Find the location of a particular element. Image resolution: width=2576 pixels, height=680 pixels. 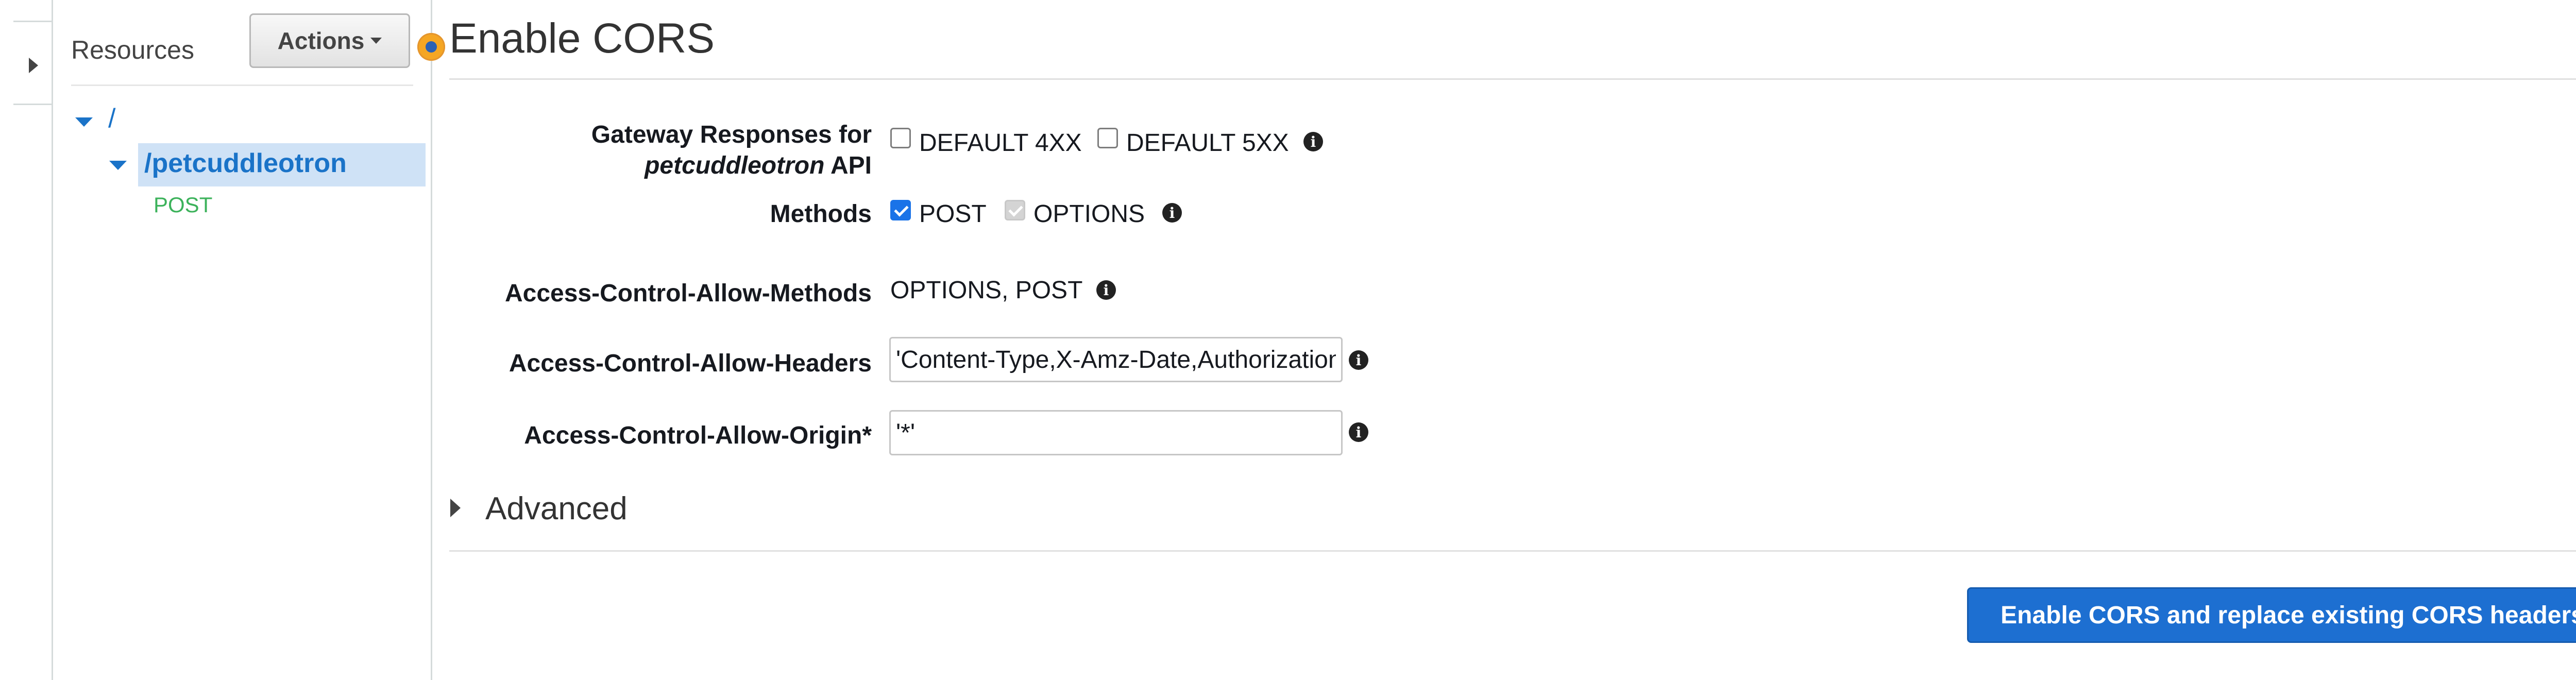

focus-marker-center is located at coordinates (431, 47).